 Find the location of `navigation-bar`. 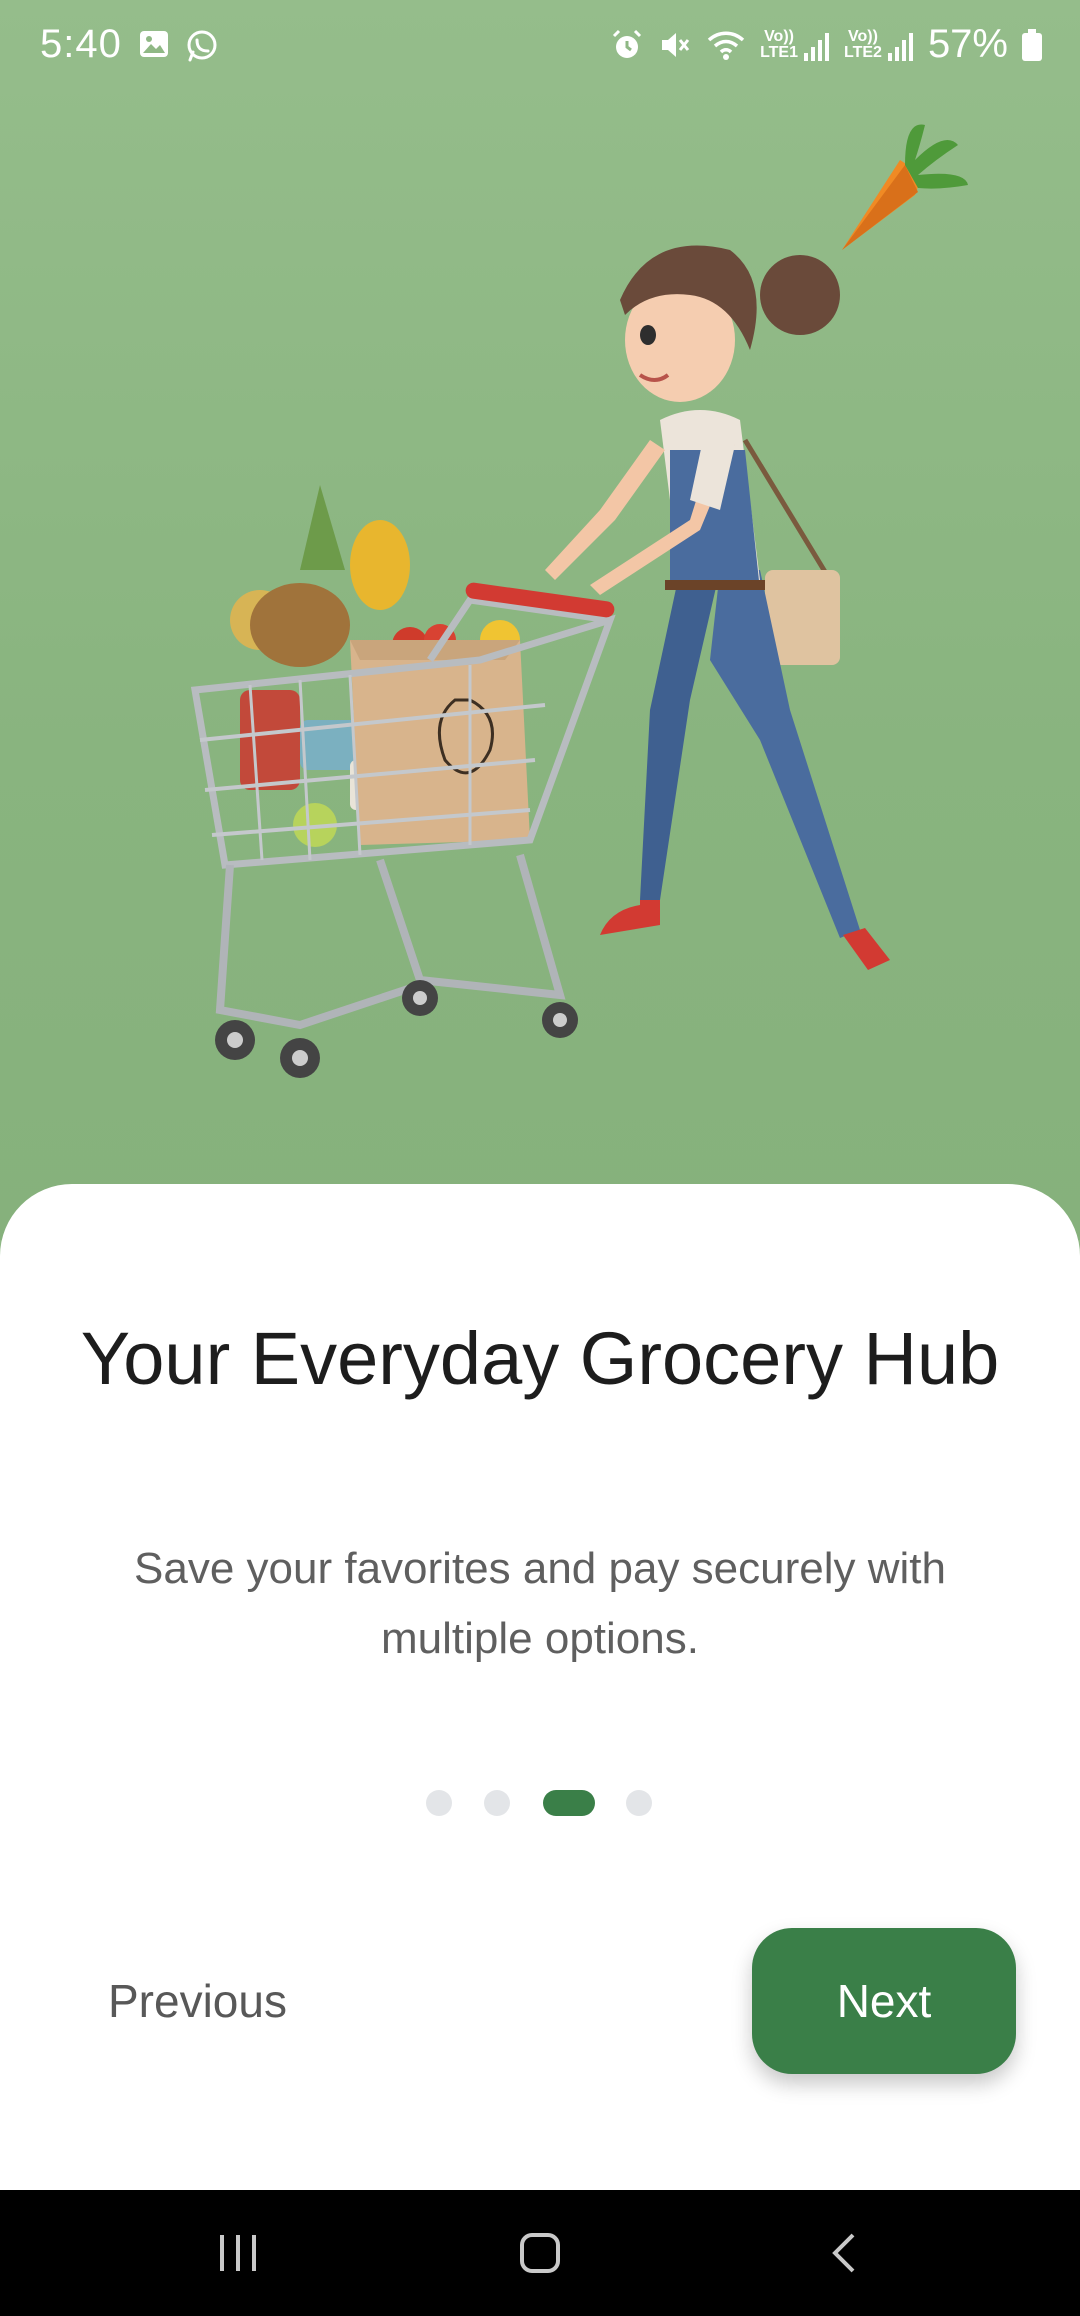

navigation-bar is located at coordinates (540, 2253).